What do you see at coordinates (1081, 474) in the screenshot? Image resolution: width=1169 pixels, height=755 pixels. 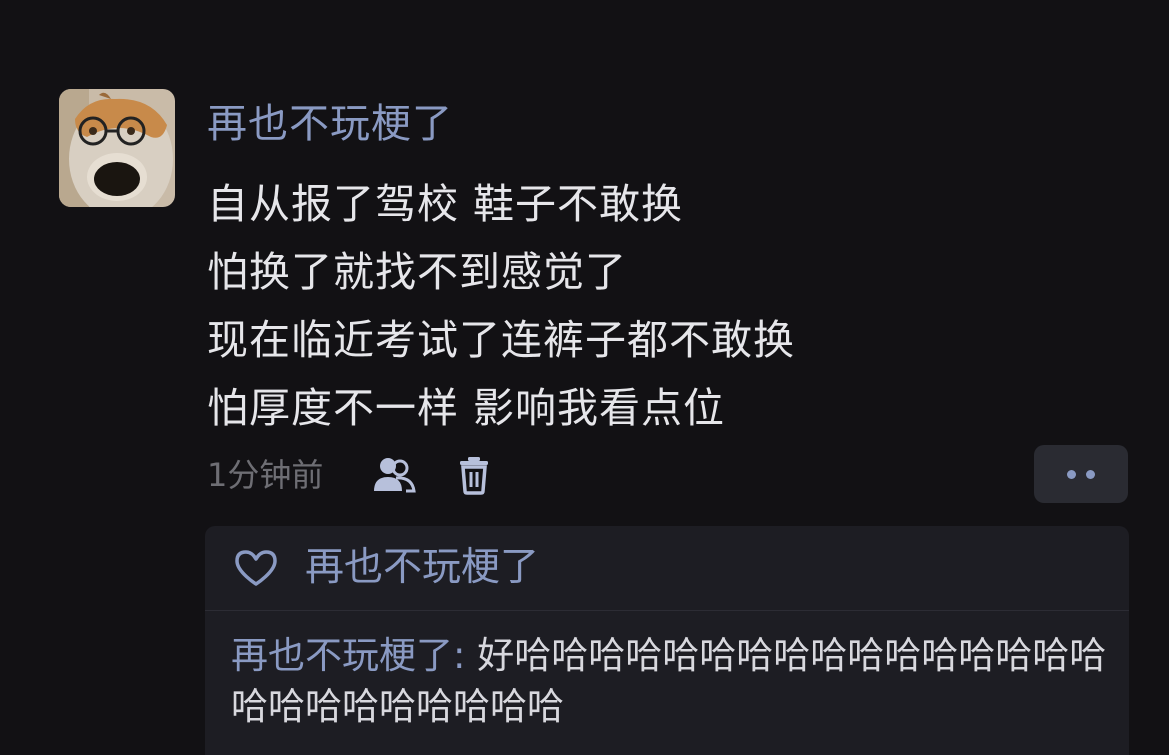 I see `more-options-button` at bounding box center [1081, 474].